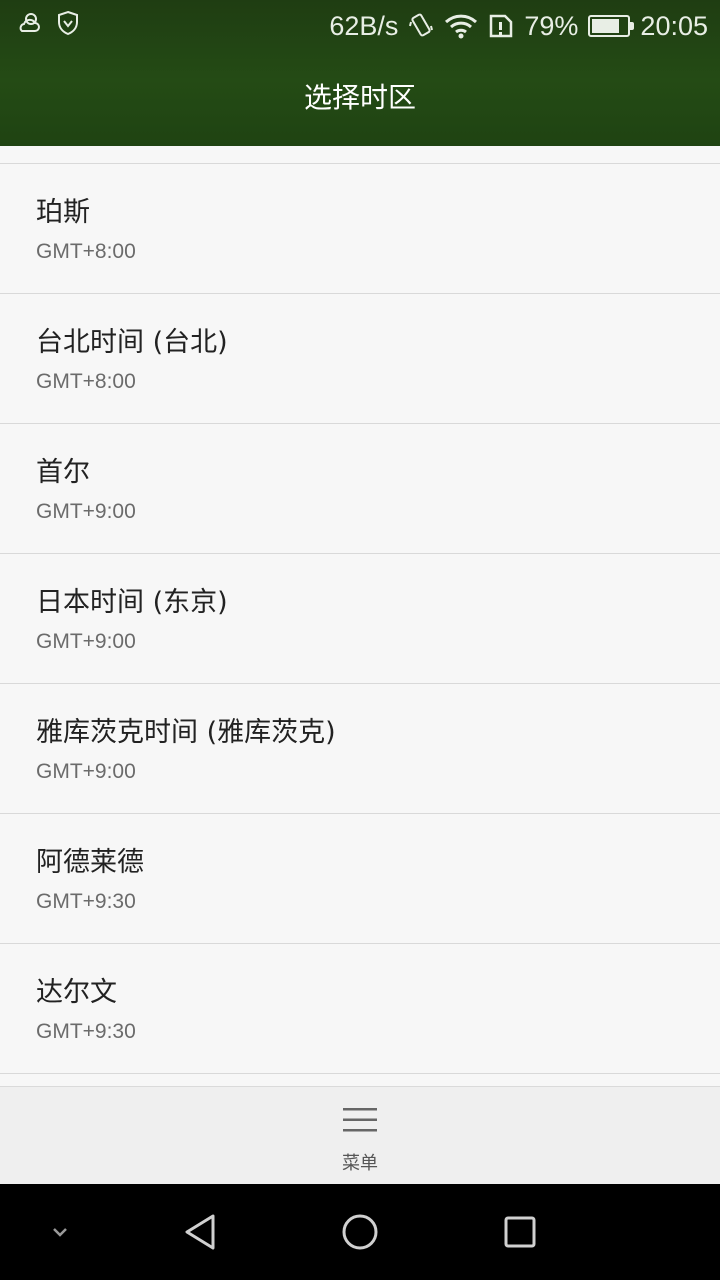 Image resolution: width=720 pixels, height=1280 pixels. What do you see at coordinates (360, 749) in the screenshot?
I see `timezone-item: 雅库茨克时间 (雅库茨克) GMT+9:00` at bounding box center [360, 749].